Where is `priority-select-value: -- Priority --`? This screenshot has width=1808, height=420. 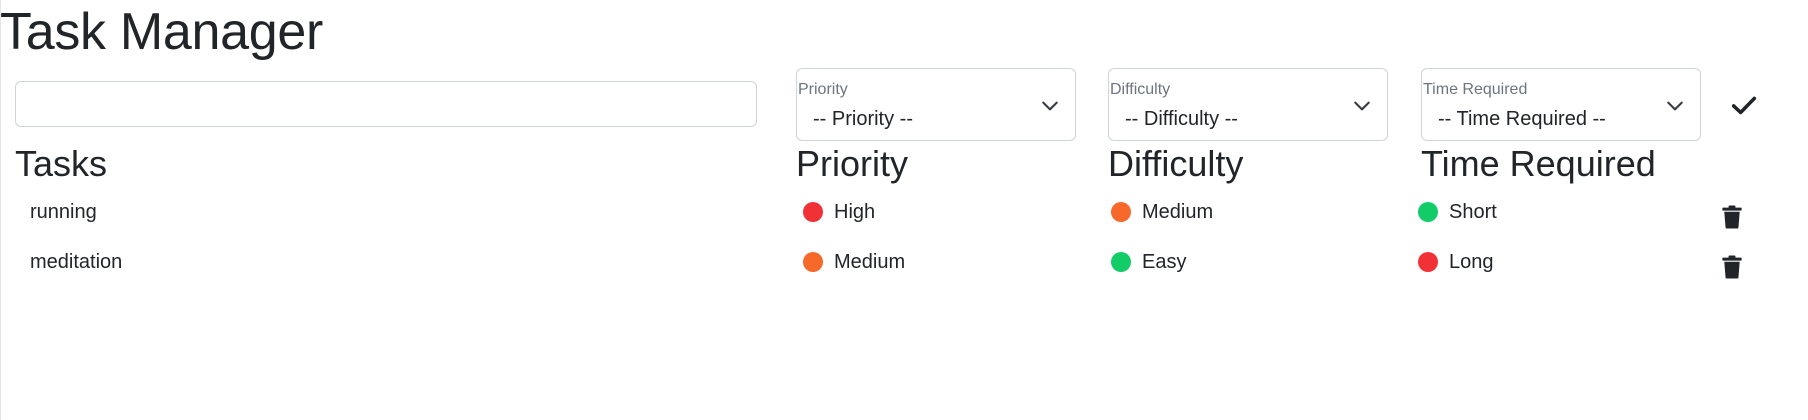
priority-select-value: -- Priority -- is located at coordinates (863, 119).